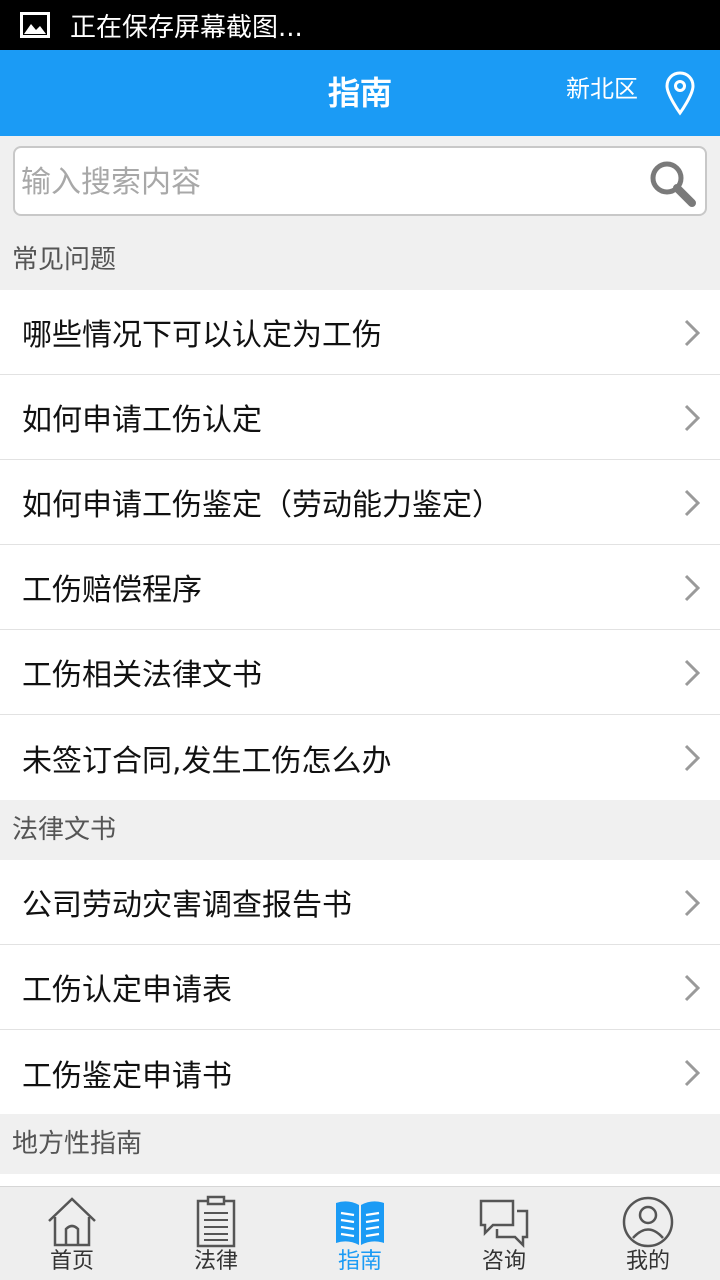  Describe the element at coordinates (648, 1222) in the screenshot. I see `user-icon` at that location.